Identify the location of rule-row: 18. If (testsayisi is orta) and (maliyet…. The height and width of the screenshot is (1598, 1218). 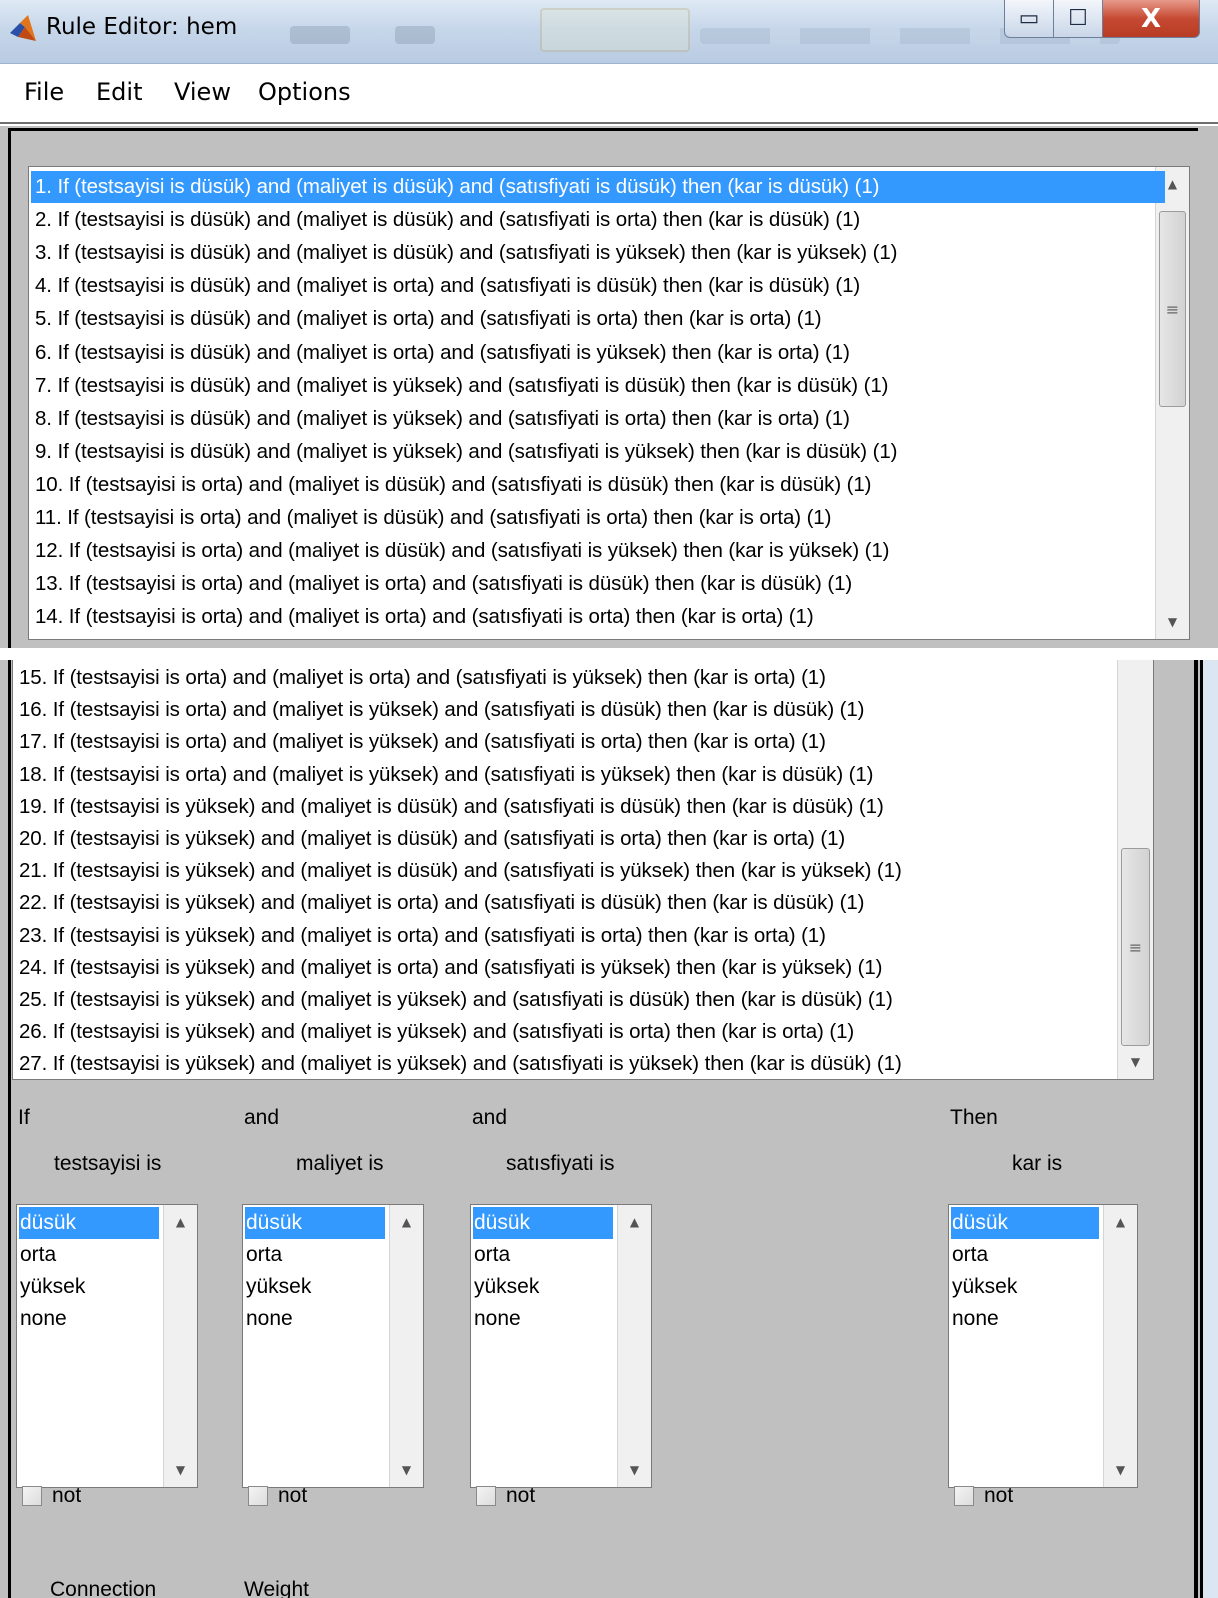
(446, 775).